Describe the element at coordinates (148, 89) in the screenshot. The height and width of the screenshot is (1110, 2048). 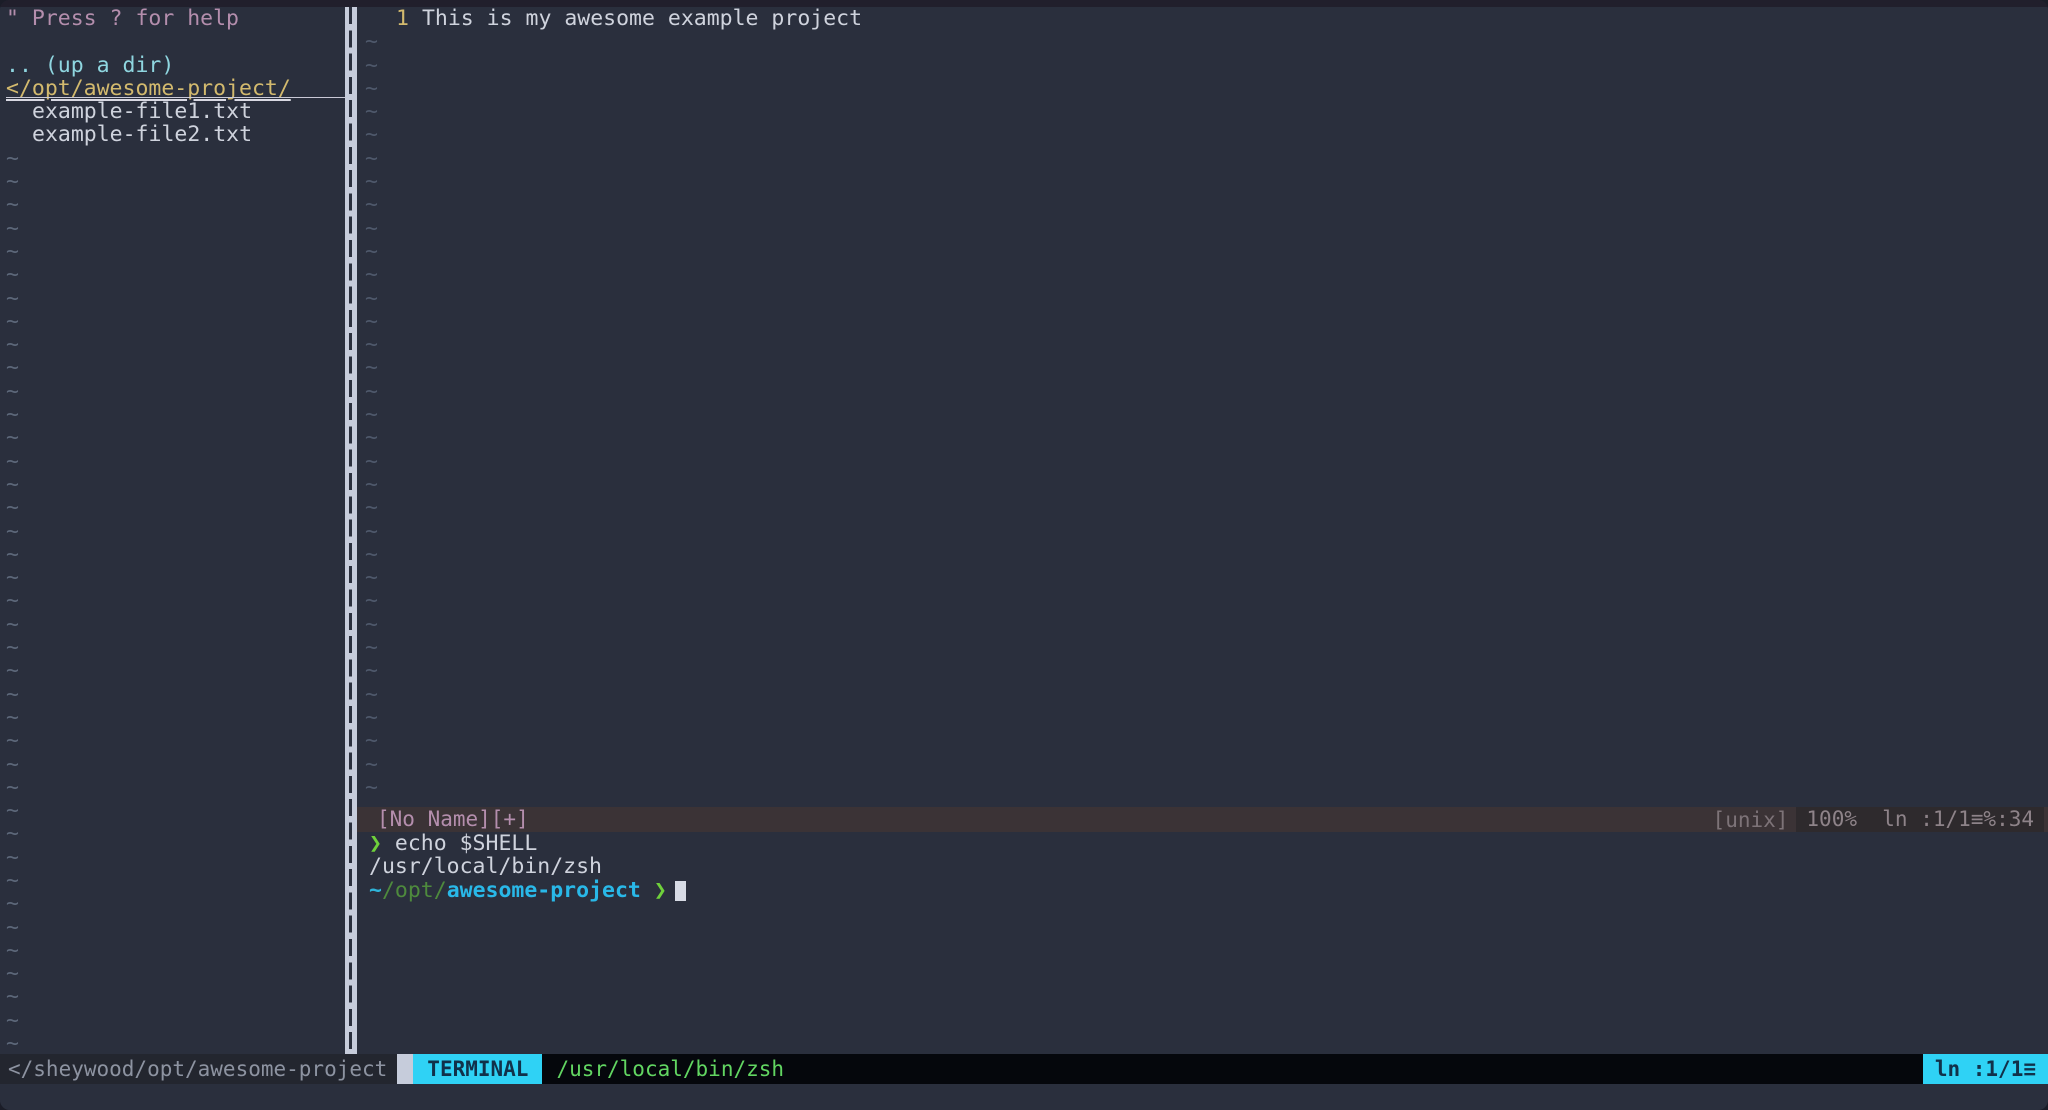
I see `explorer-root-label: </opt/awesome-project/` at that location.